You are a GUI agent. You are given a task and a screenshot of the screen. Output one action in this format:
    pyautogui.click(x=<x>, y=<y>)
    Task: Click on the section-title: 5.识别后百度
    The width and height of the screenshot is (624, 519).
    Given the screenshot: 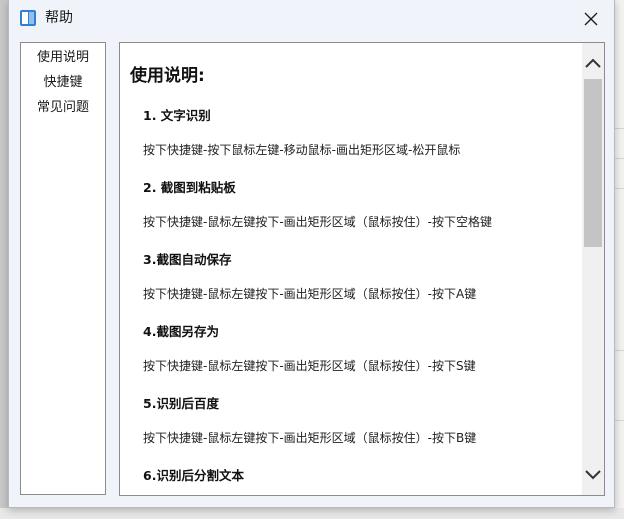 What is the action you would take?
    pyautogui.click(x=181, y=403)
    